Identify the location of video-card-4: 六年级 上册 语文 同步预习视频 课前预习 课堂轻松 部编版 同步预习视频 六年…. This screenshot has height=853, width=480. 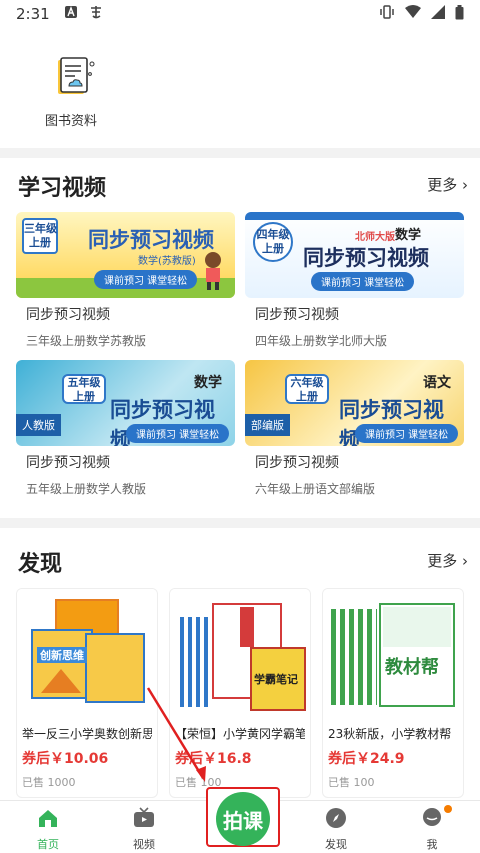
(354, 428).